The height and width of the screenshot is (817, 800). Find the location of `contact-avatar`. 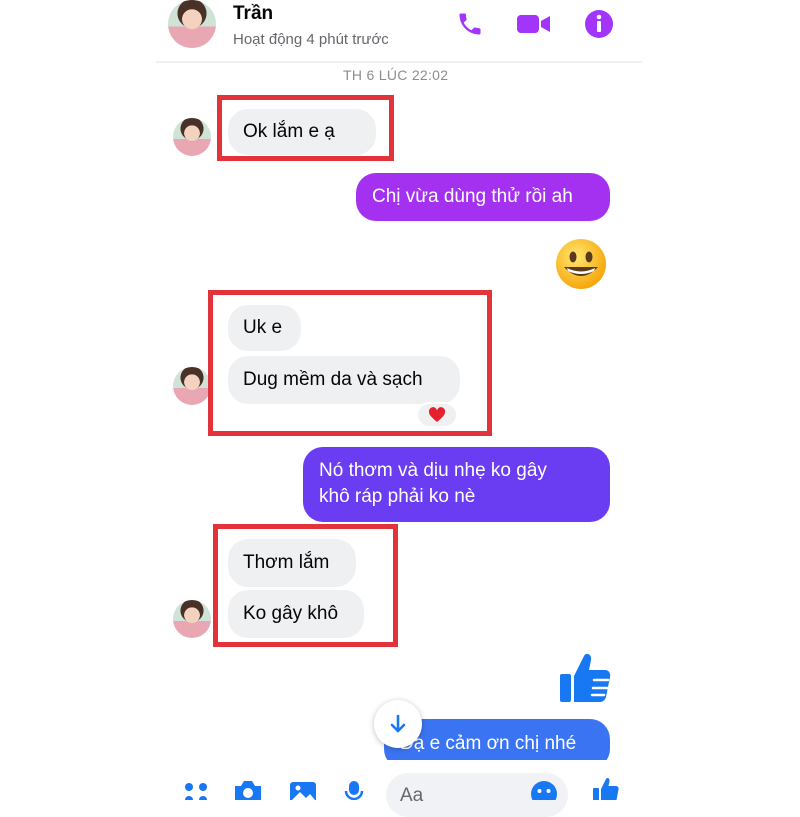

contact-avatar is located at coordinates (192, 24).